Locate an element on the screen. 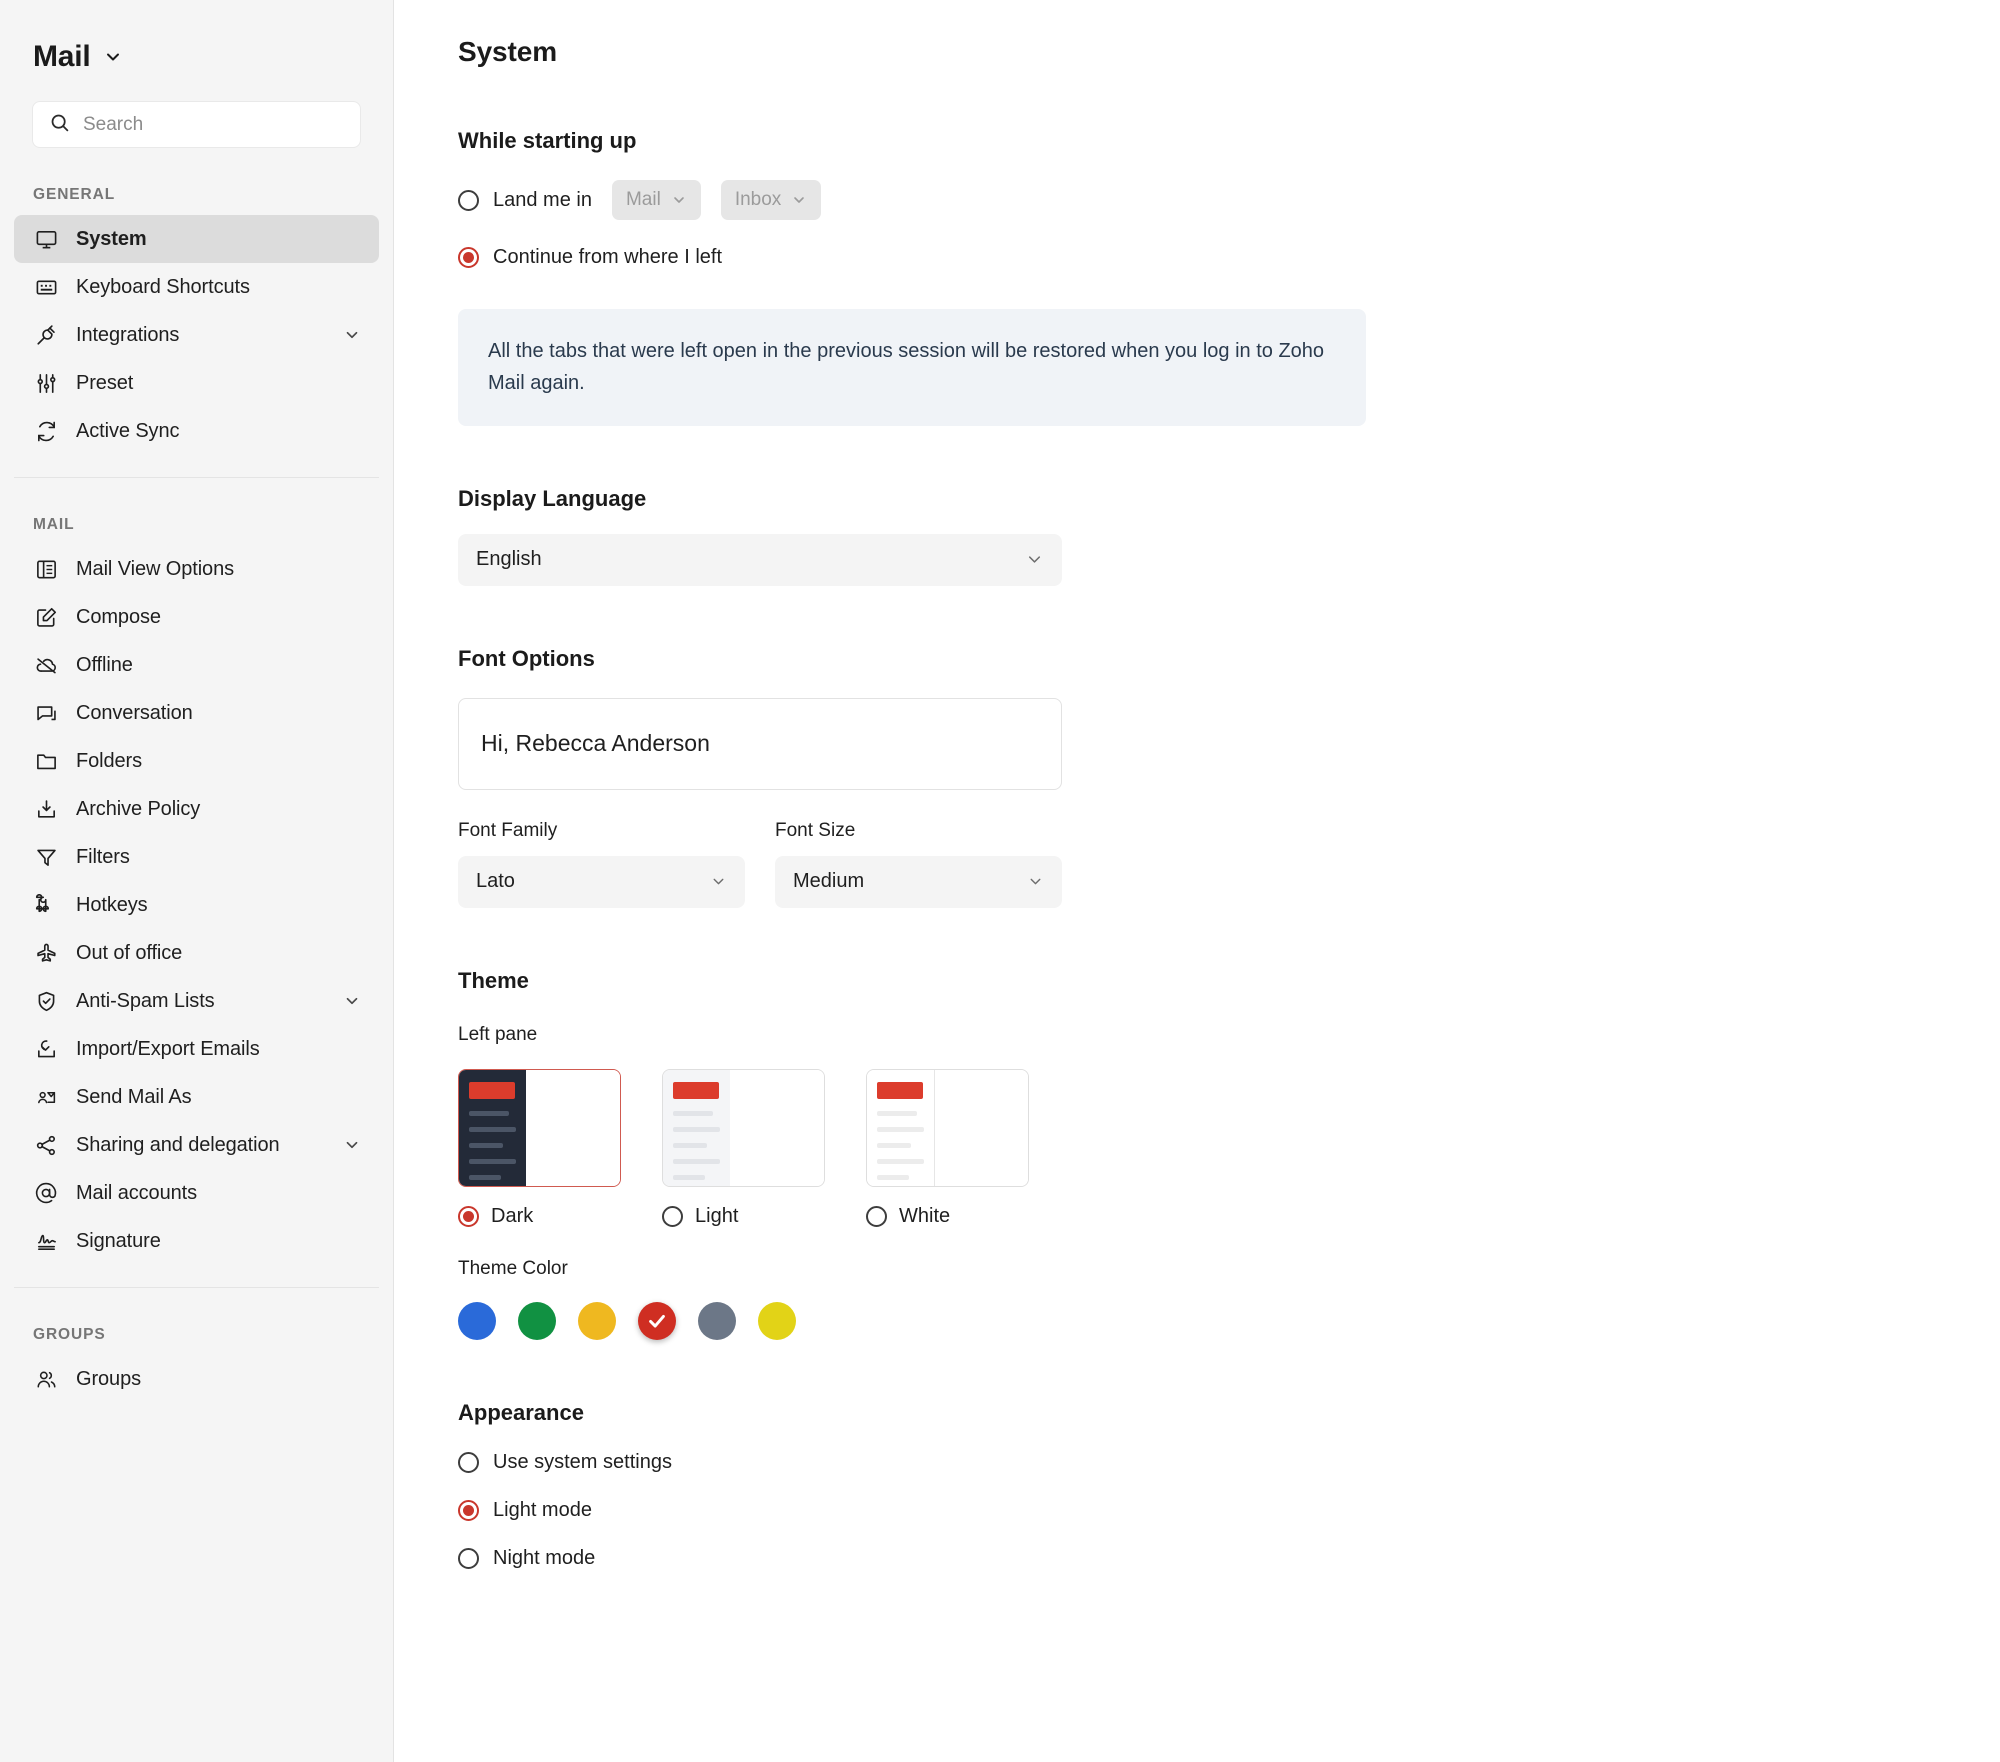 The width and height of the screenshot is (2000, 1762). color-swatch-yellow is located at coordinates (777, 1320).